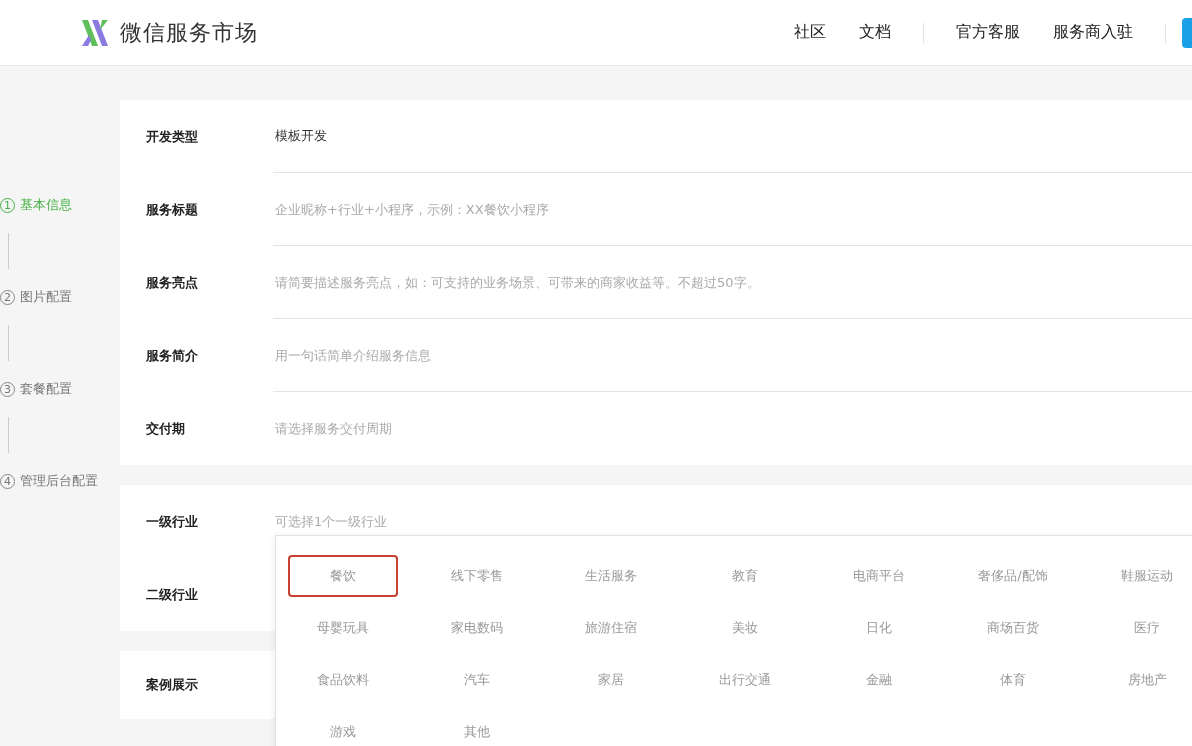 This screenshot has height=746, width=1192. What do you see at coordinates (172, 594) in the screenshot?
I see `field-label: 二级行业` at bounding box center [172, 594].